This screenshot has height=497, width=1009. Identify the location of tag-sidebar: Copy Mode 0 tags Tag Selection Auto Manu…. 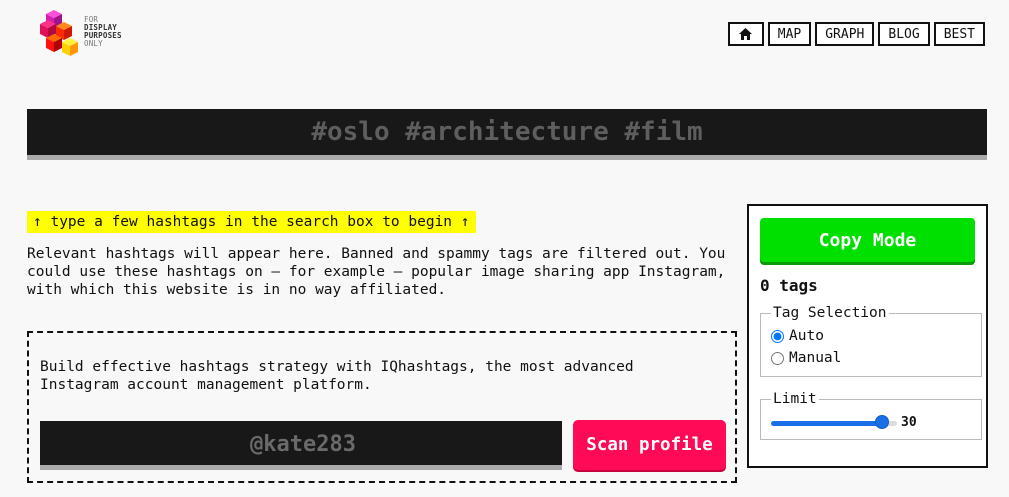
(867, 336).